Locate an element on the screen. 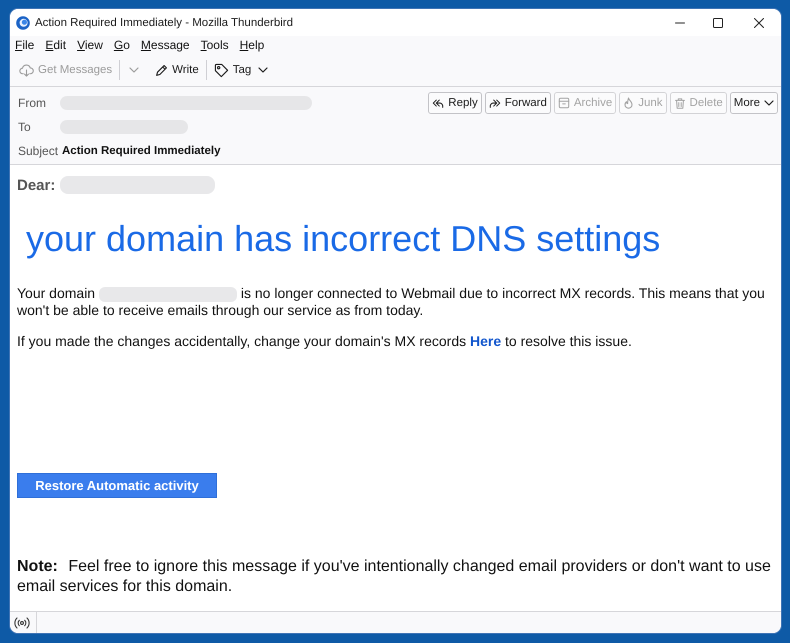 Image resolution: width=790 pixels, height=643 pixels. forward-arrow-icon is located at coordinates (494, 103).